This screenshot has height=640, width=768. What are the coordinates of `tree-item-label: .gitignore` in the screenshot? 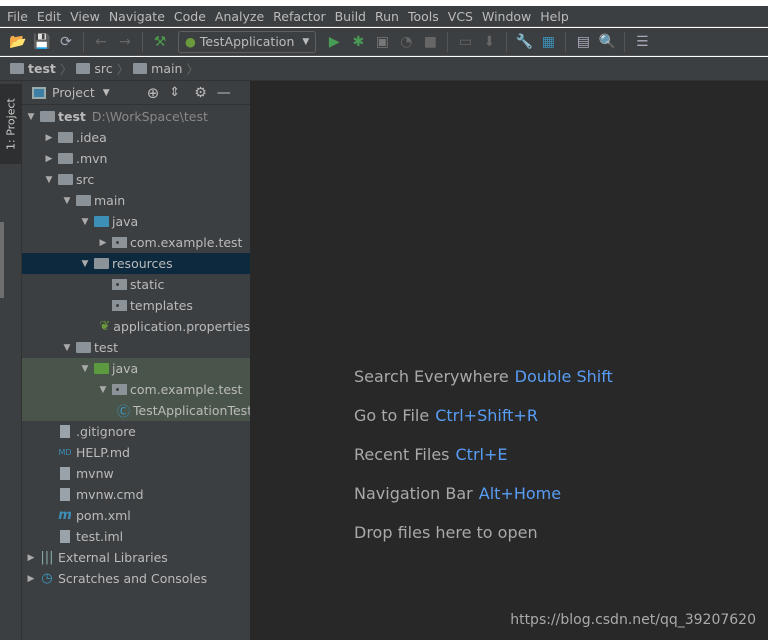 It's located at (106, 431).